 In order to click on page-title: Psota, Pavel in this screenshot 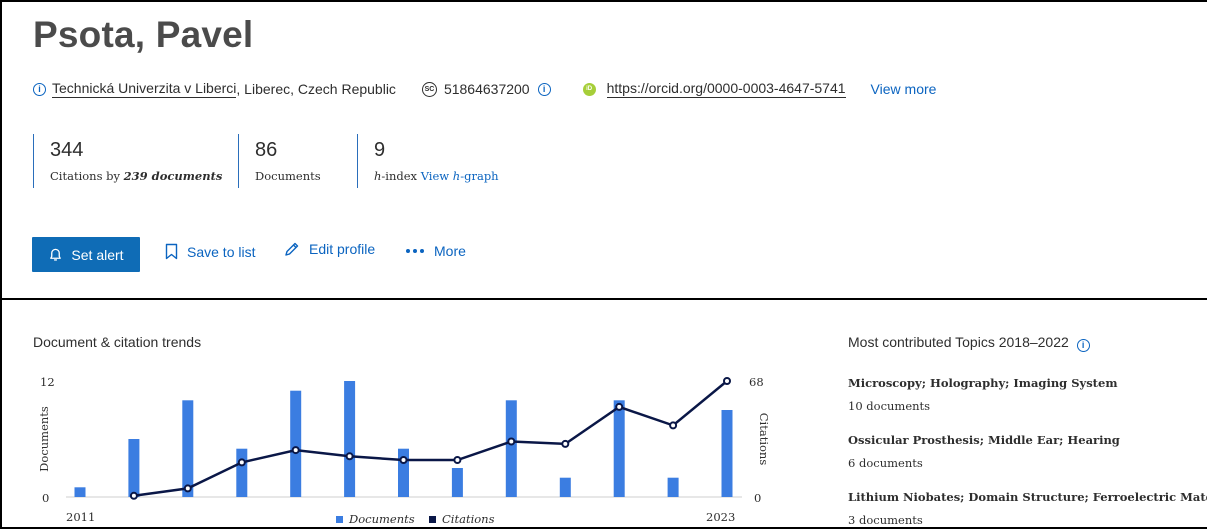, I will do `click(143, 34)`.